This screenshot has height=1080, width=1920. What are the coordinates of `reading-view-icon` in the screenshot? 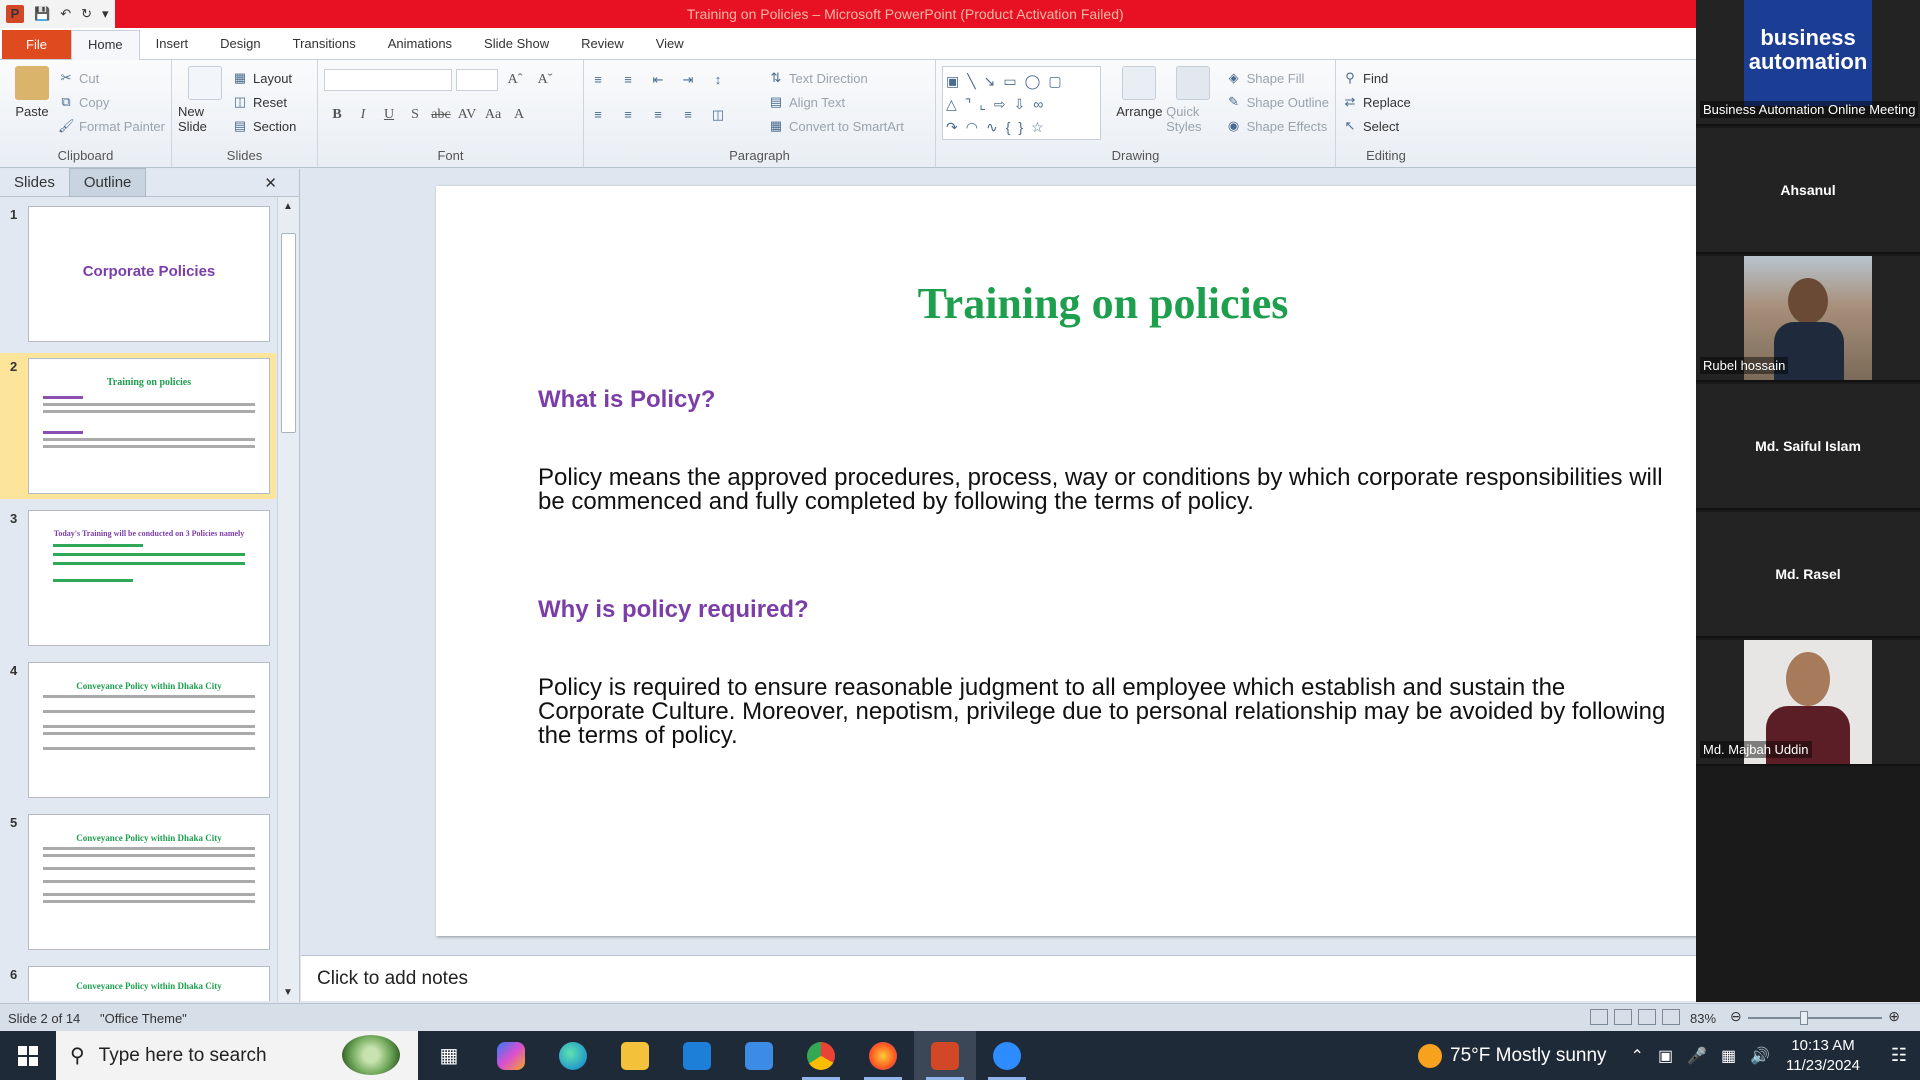 It's located at (1647, 1017).